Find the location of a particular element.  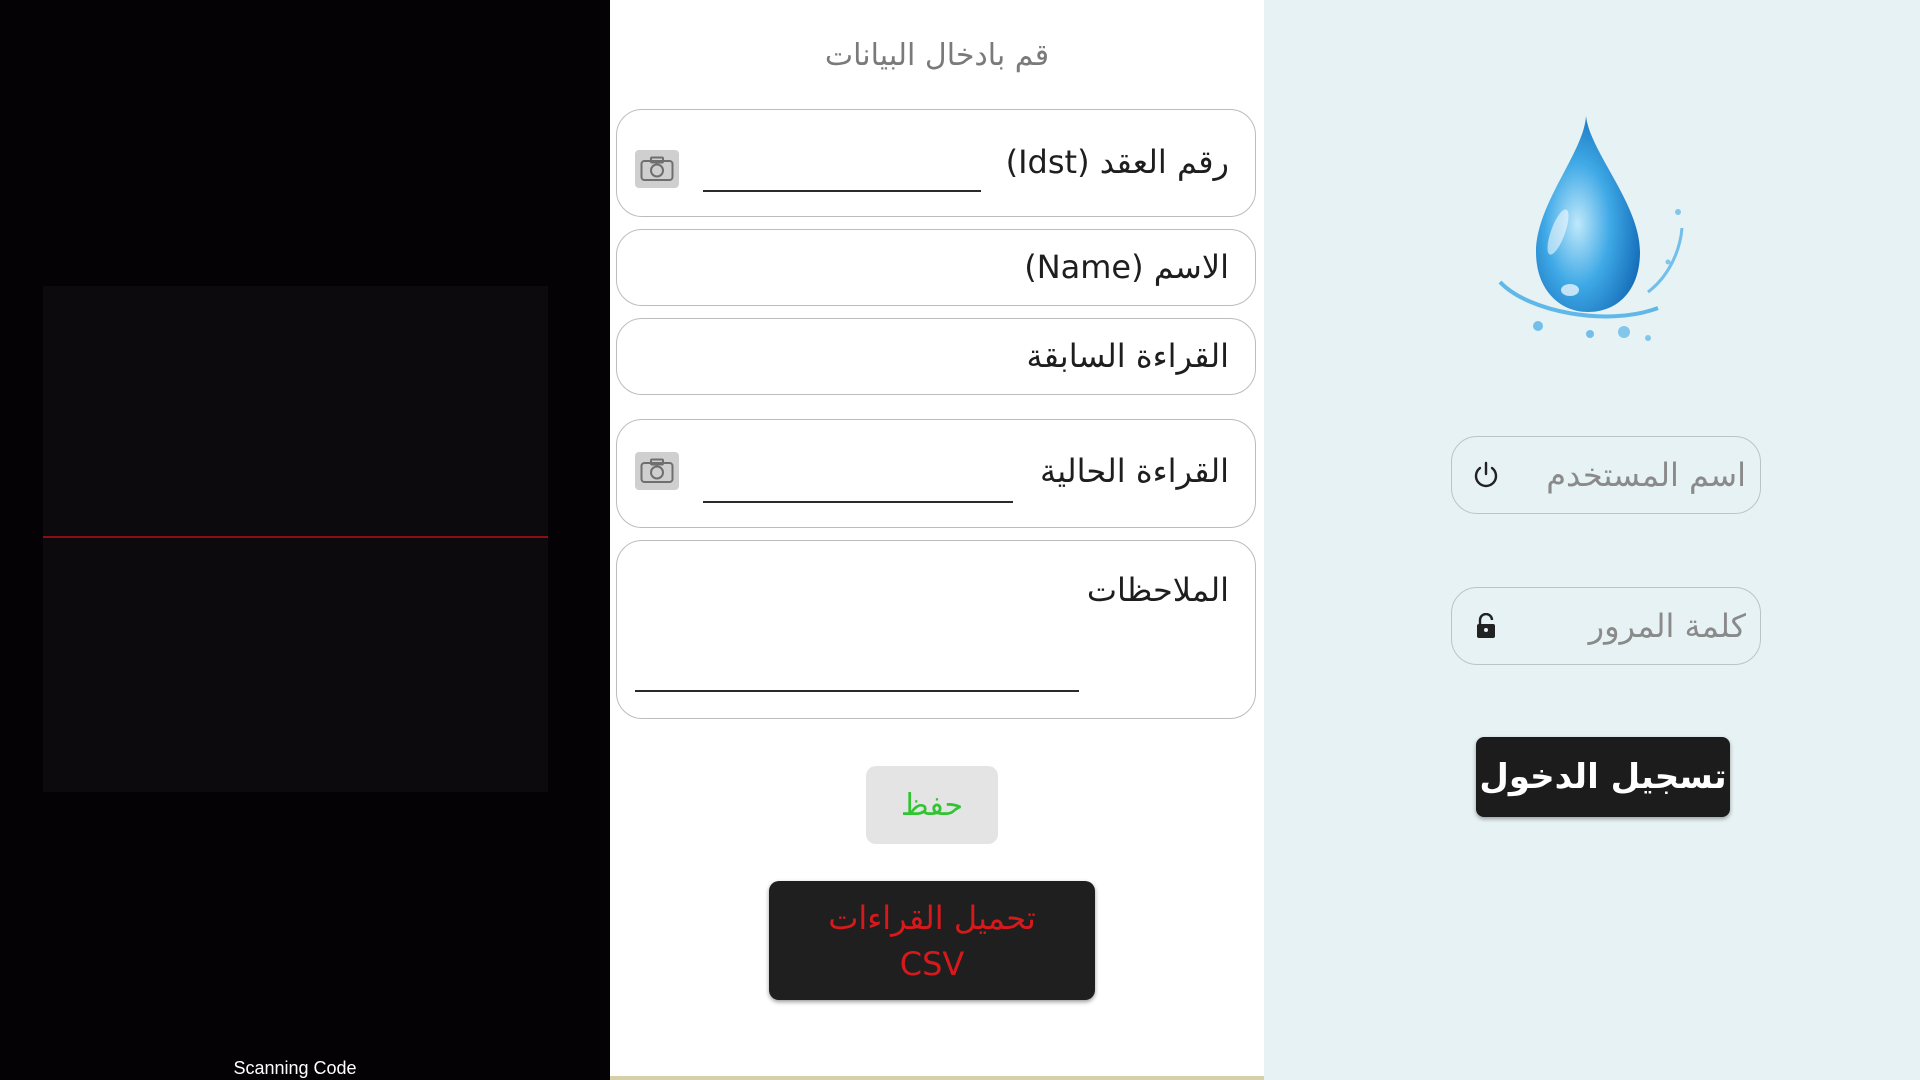

save-button: حفظ is located at coordinates (932, 805).